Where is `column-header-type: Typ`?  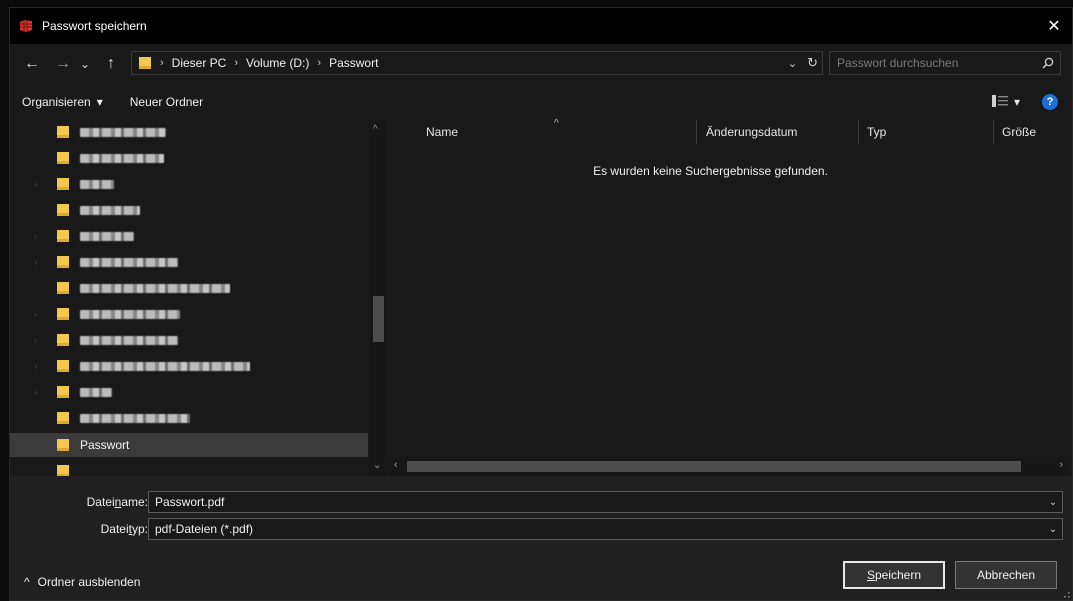 column-header-type: Typ is located at coordinates (876, 132).